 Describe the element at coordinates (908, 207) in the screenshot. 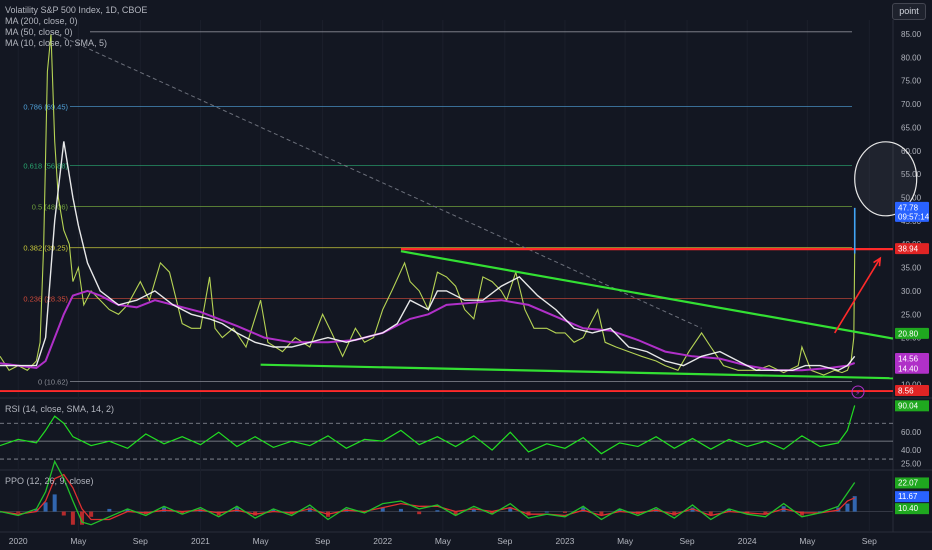

I see `price-badge-label: 47.78` at that location.